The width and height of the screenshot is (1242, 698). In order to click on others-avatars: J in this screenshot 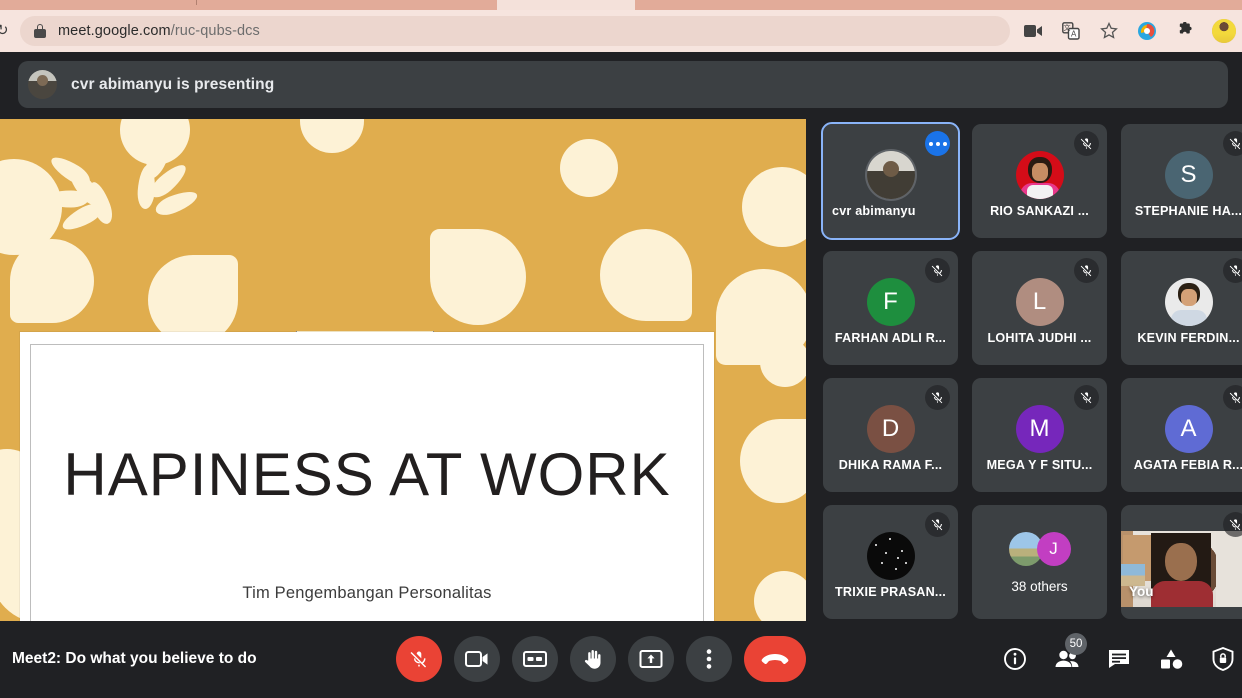, I will do `click(1039, 554)`.